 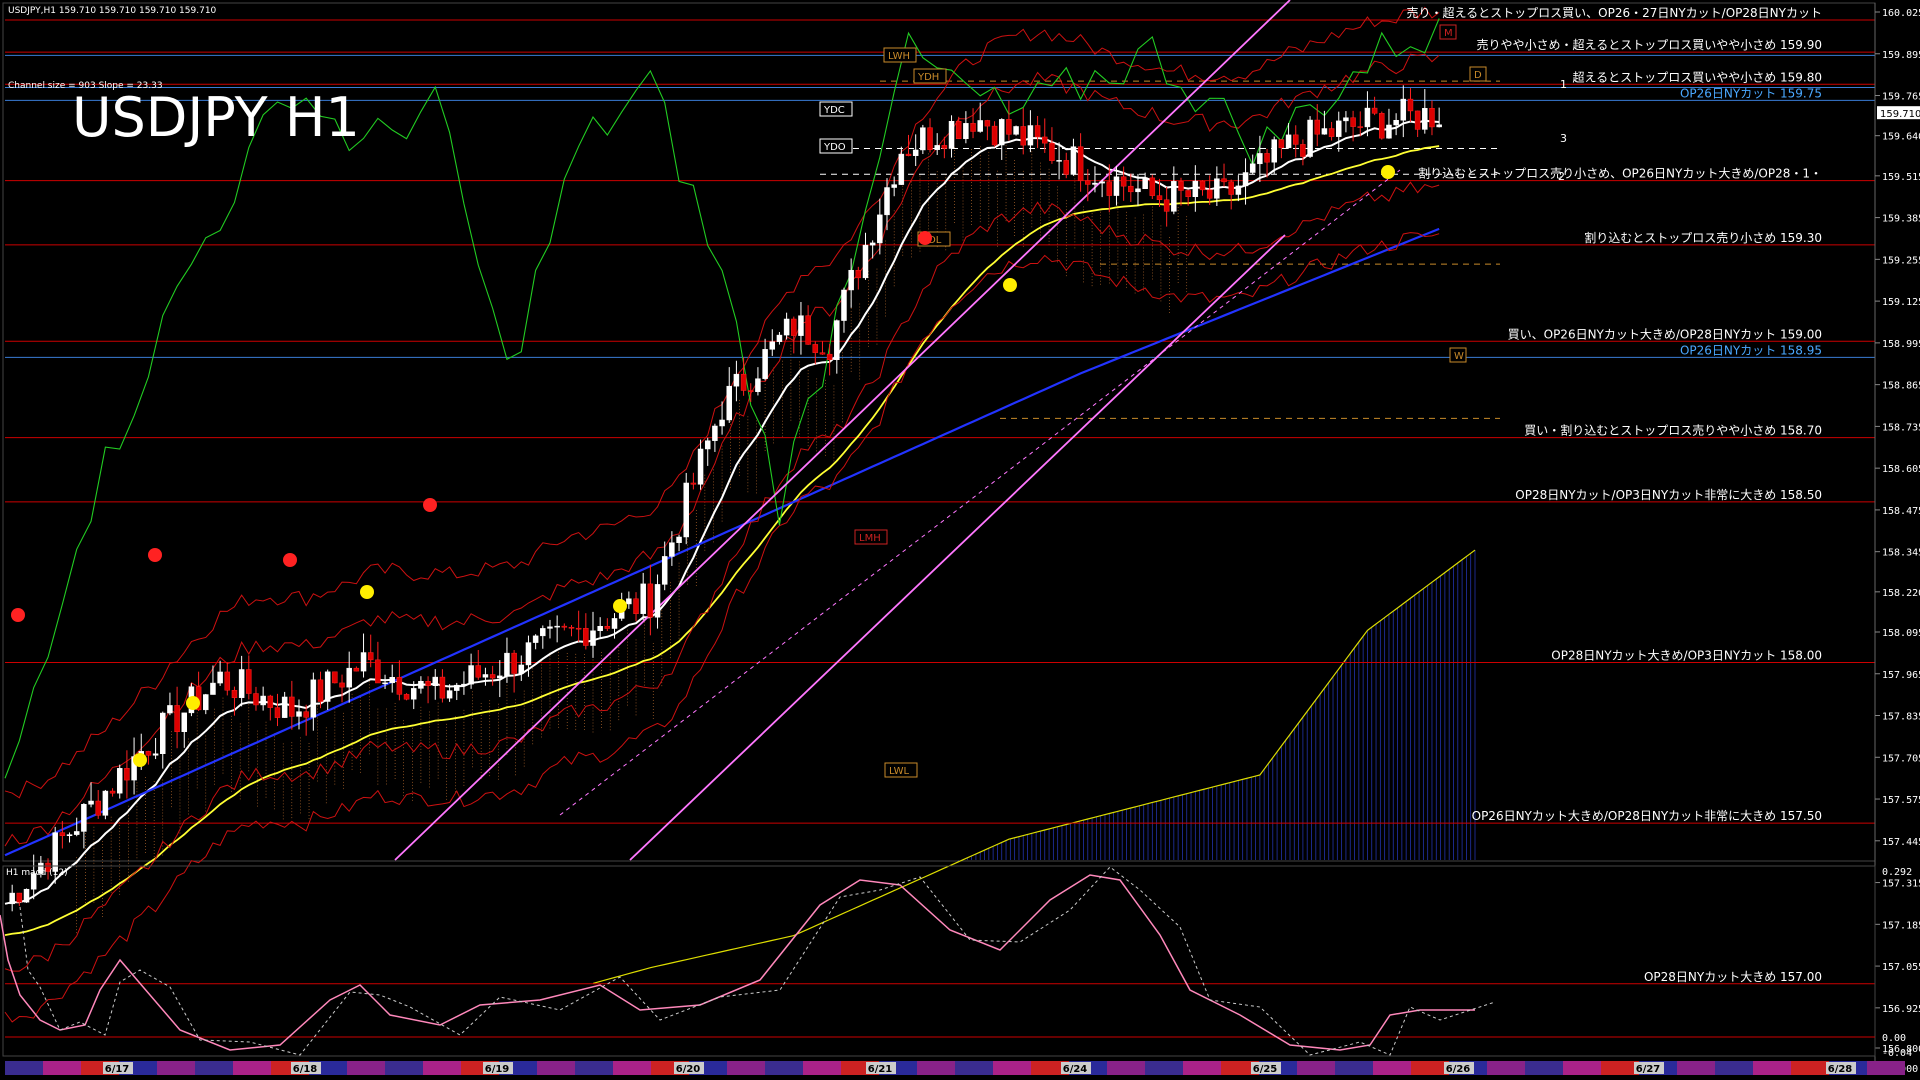 What do you see at coordinates (1901, 593) in the screenshot?
I see `price-tick: 158.220` at bounding box center [1901, 593].